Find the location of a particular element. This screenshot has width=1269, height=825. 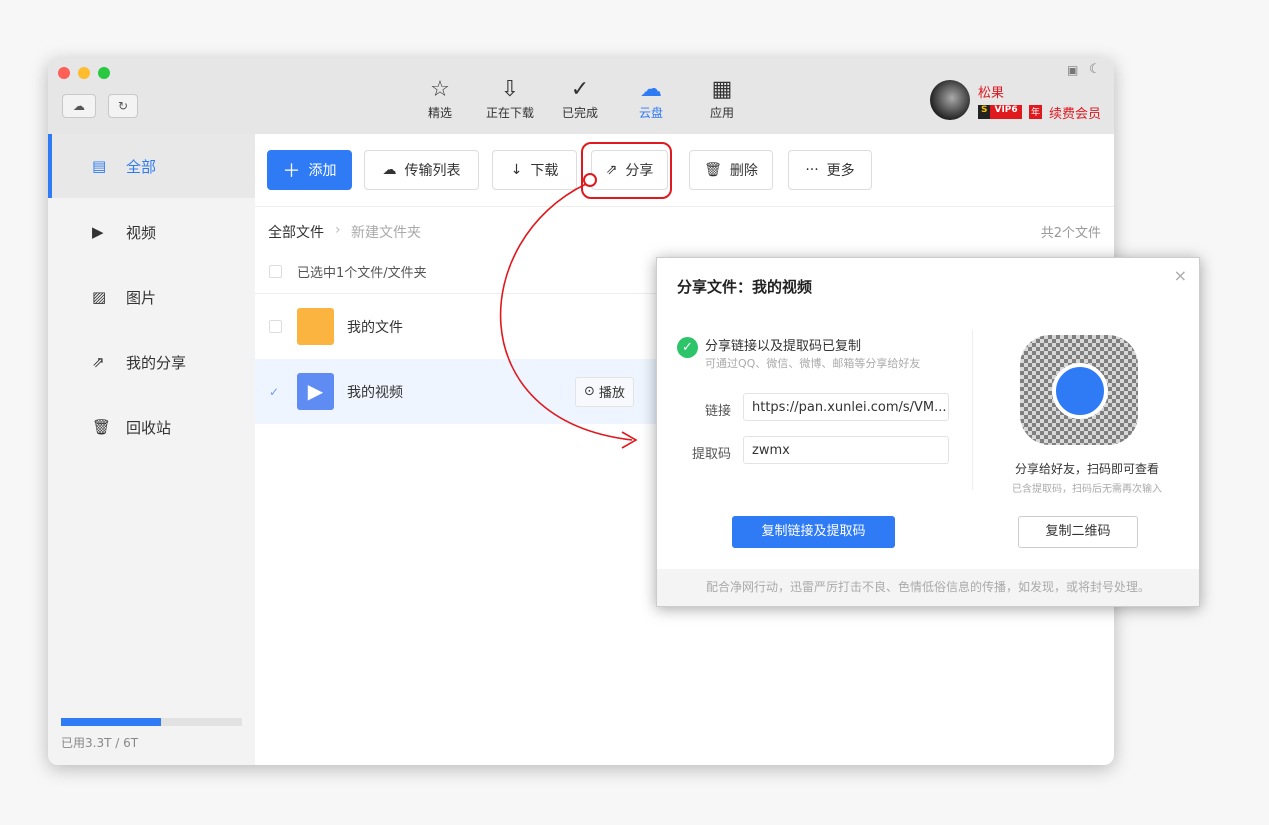

button-label: 复制二维码 is located at coordinates (1078, 531).